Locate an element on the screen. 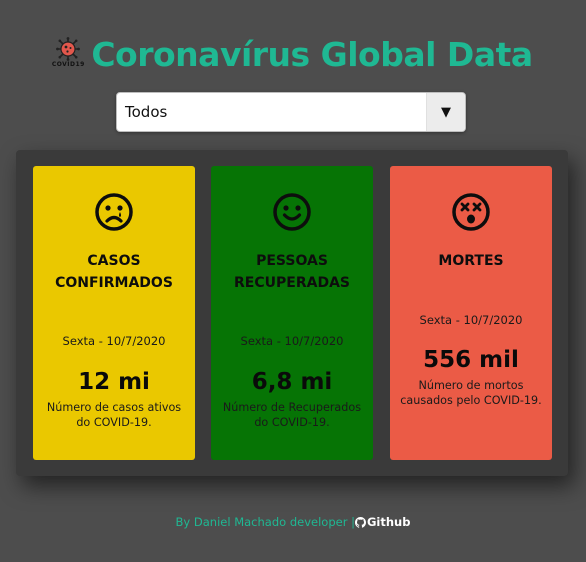 The height and width of the screenshot is (562, 586). covid-logo: COVID19 is located at coordinates (68, 54).